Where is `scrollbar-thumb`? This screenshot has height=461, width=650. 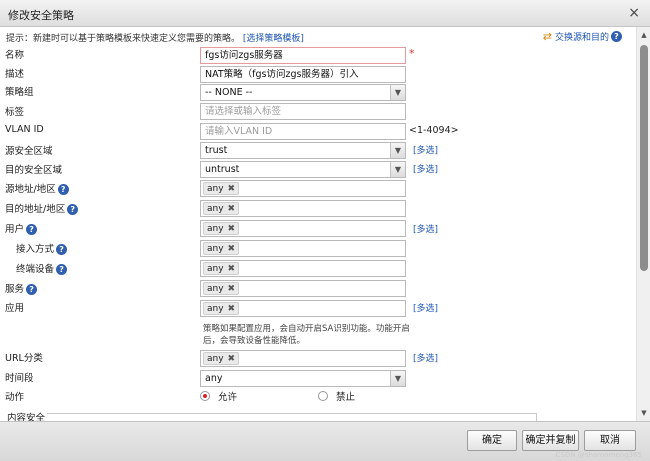
scrollbar-thumb is located at coordinates (644, 158).